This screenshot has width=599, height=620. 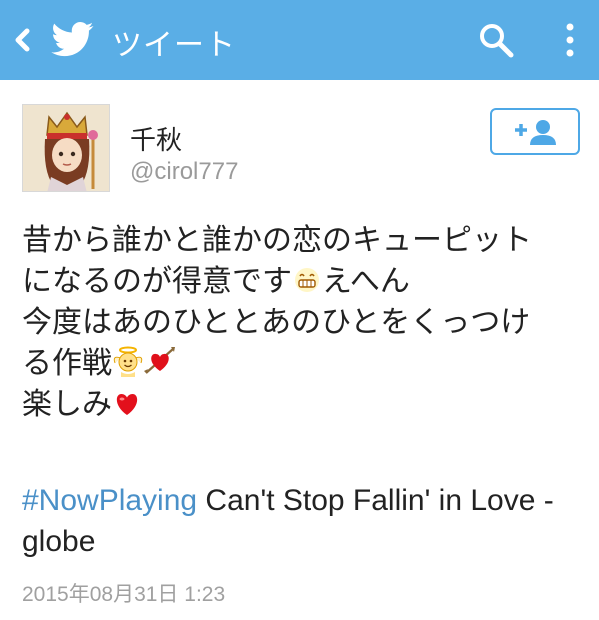 I want to click on more-vertical-icon, so click(x=570, y=40).